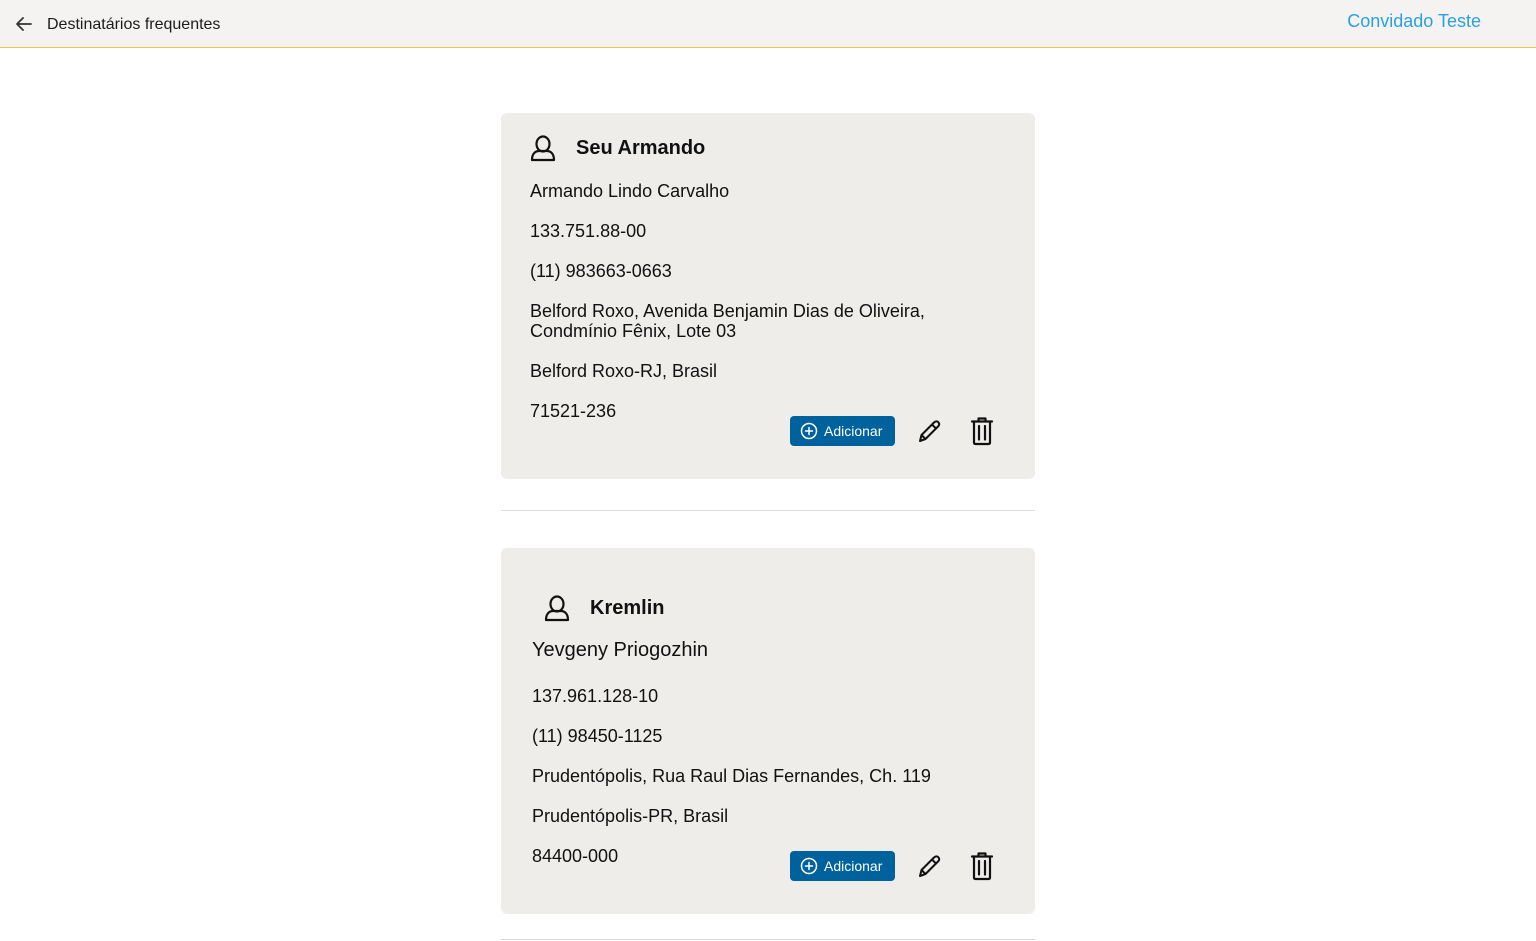  Describe the element at coordinates (641, 147) in the screenshot. I see `recipient-nickname: Seu Armando` at that location.